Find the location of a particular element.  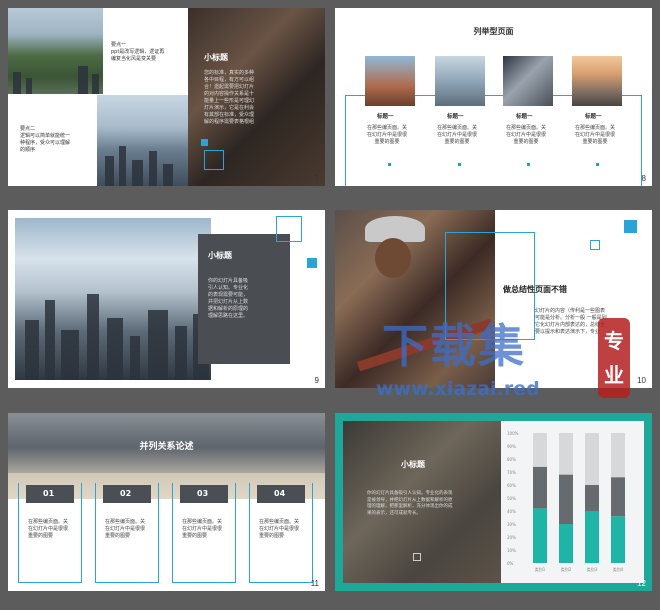

y-tick-label: 60% is located at coordinates (511, 485).